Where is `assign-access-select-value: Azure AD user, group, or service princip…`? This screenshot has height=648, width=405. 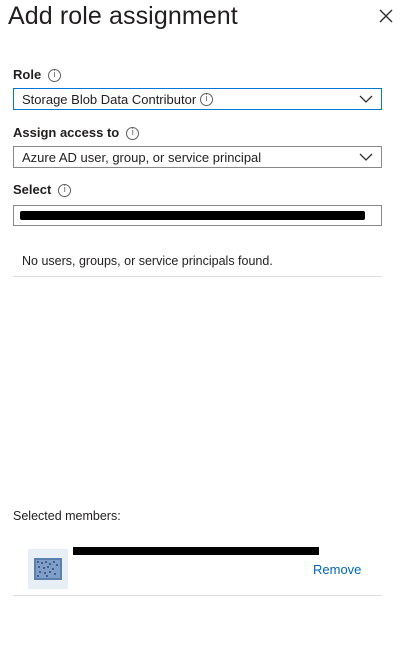 assign-access-select-value: Azure AD user, group, or service princip… is located at coordinates (142, 157).